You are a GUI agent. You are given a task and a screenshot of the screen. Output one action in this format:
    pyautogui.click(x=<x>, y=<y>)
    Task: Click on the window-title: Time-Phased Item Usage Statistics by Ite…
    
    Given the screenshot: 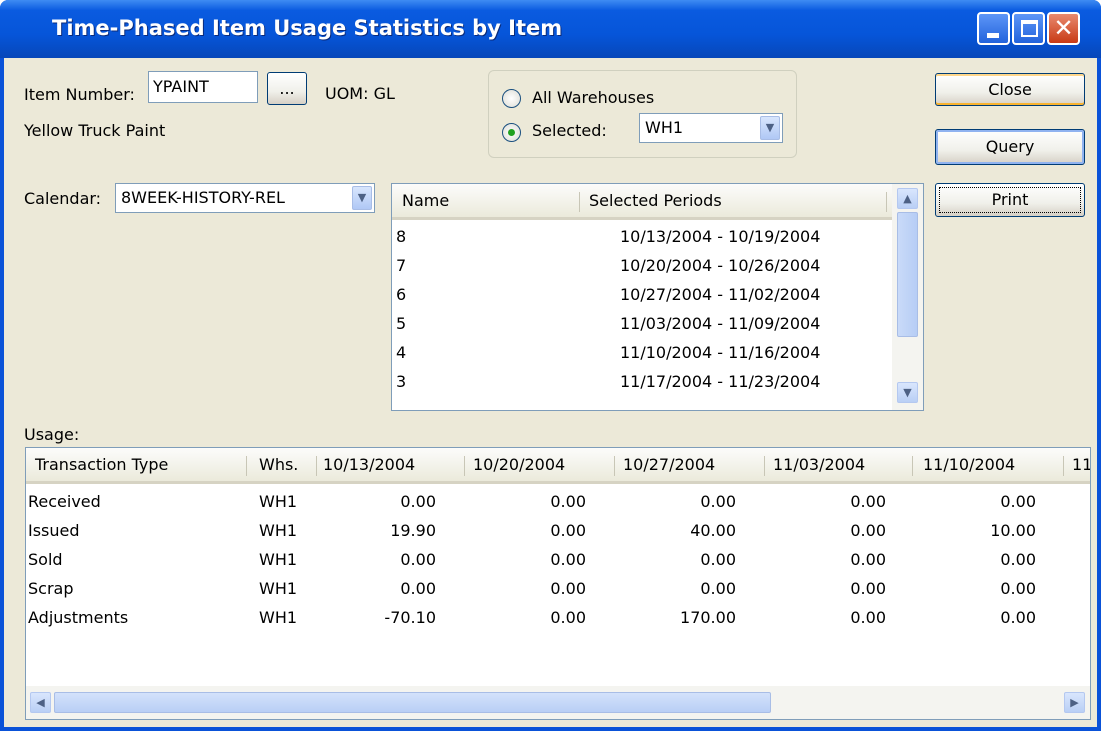 What is the action you would take?
    pyautogui.click(x=307, y=28)
    